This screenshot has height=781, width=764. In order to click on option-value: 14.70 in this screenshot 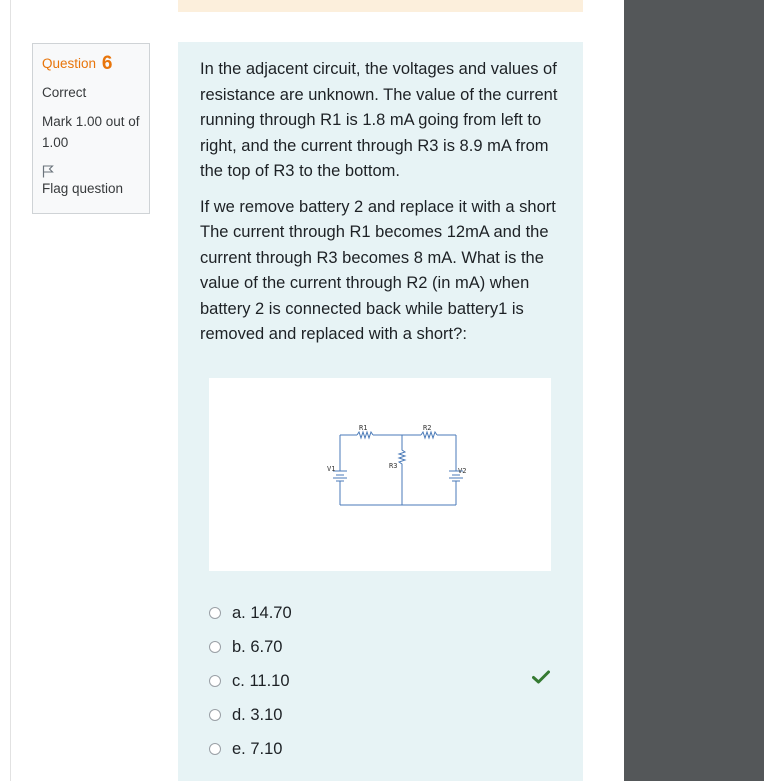, I will do `click(271, 612)`.